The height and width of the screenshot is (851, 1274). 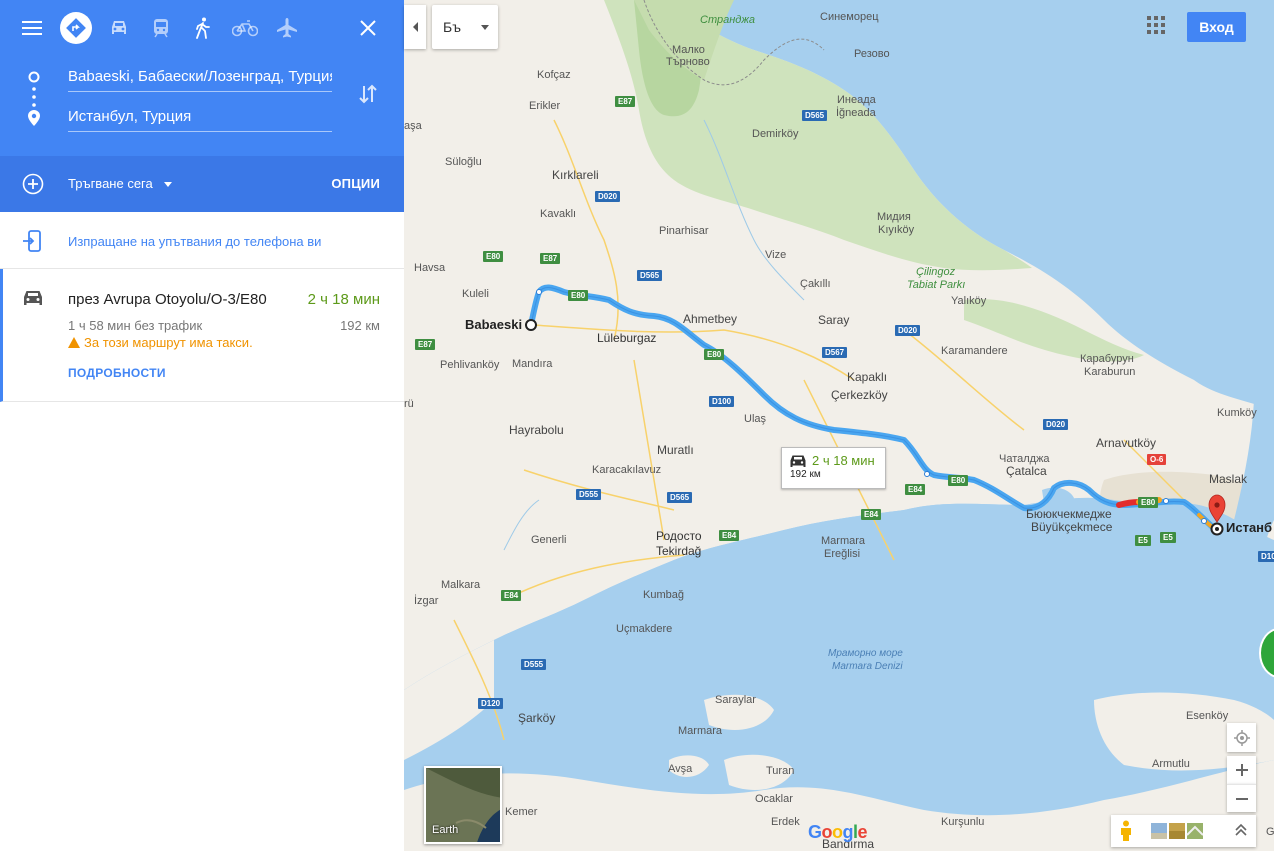 What do you see at coordinates (1107, 359) in the screenshot?
I see `map-label: Карабурун` at bounding box center [1107, 359].